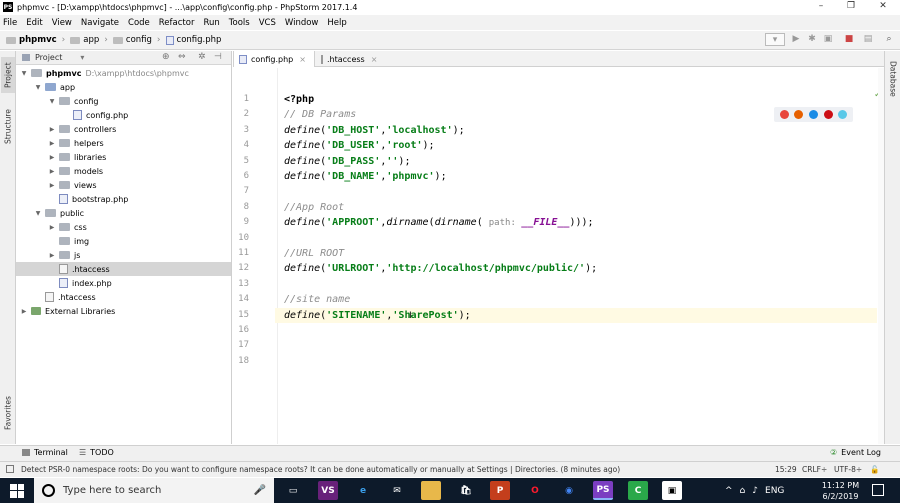 The image size is (900, 503). I want to click on line-number: 13, so click(239, 284).